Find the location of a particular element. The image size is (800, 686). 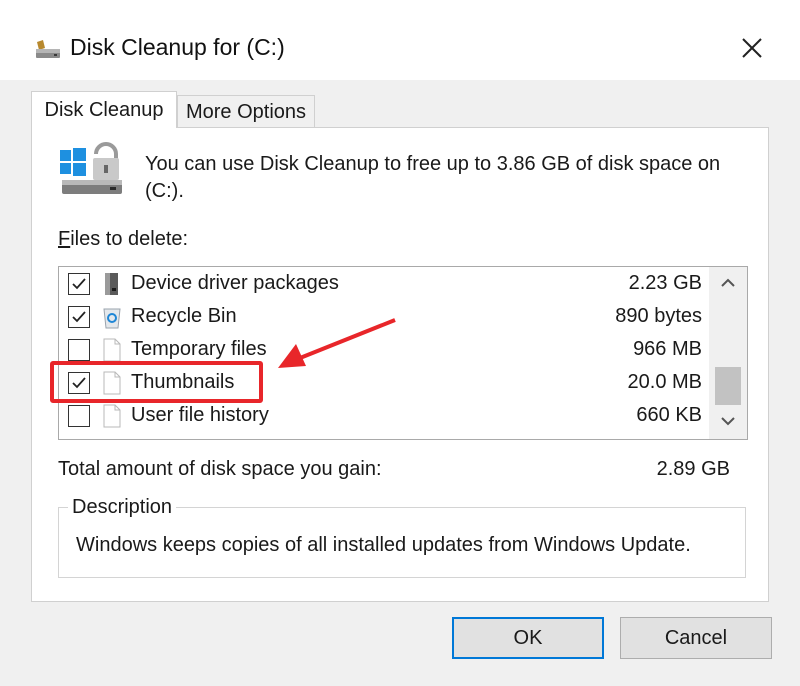

item-name: User file history is located at coordinates (200, 415).